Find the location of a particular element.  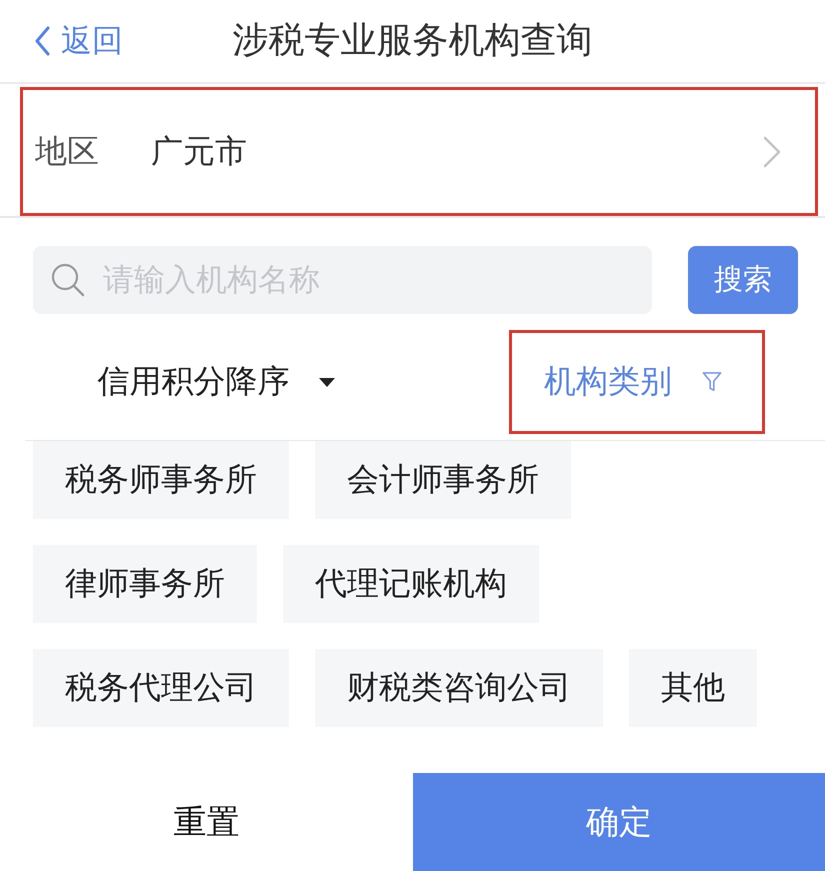

category-tag: 会计师事务所 is located at coordinates (443, 480).